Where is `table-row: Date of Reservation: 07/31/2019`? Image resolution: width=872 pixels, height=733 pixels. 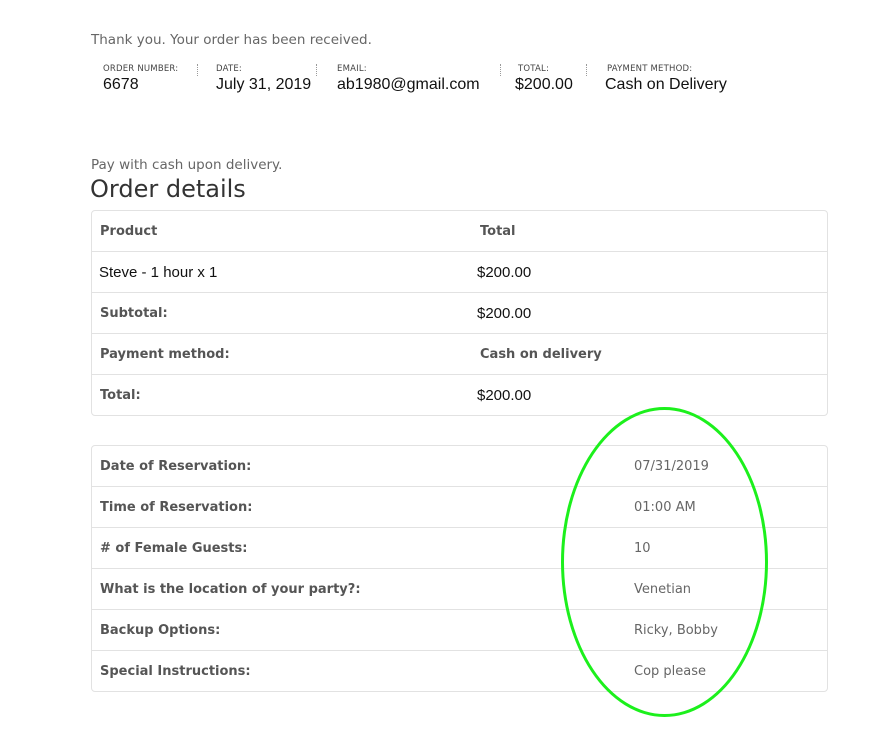
table-row: Date of Reservation: 07/31/2019 is located at coordinates (459, 466).